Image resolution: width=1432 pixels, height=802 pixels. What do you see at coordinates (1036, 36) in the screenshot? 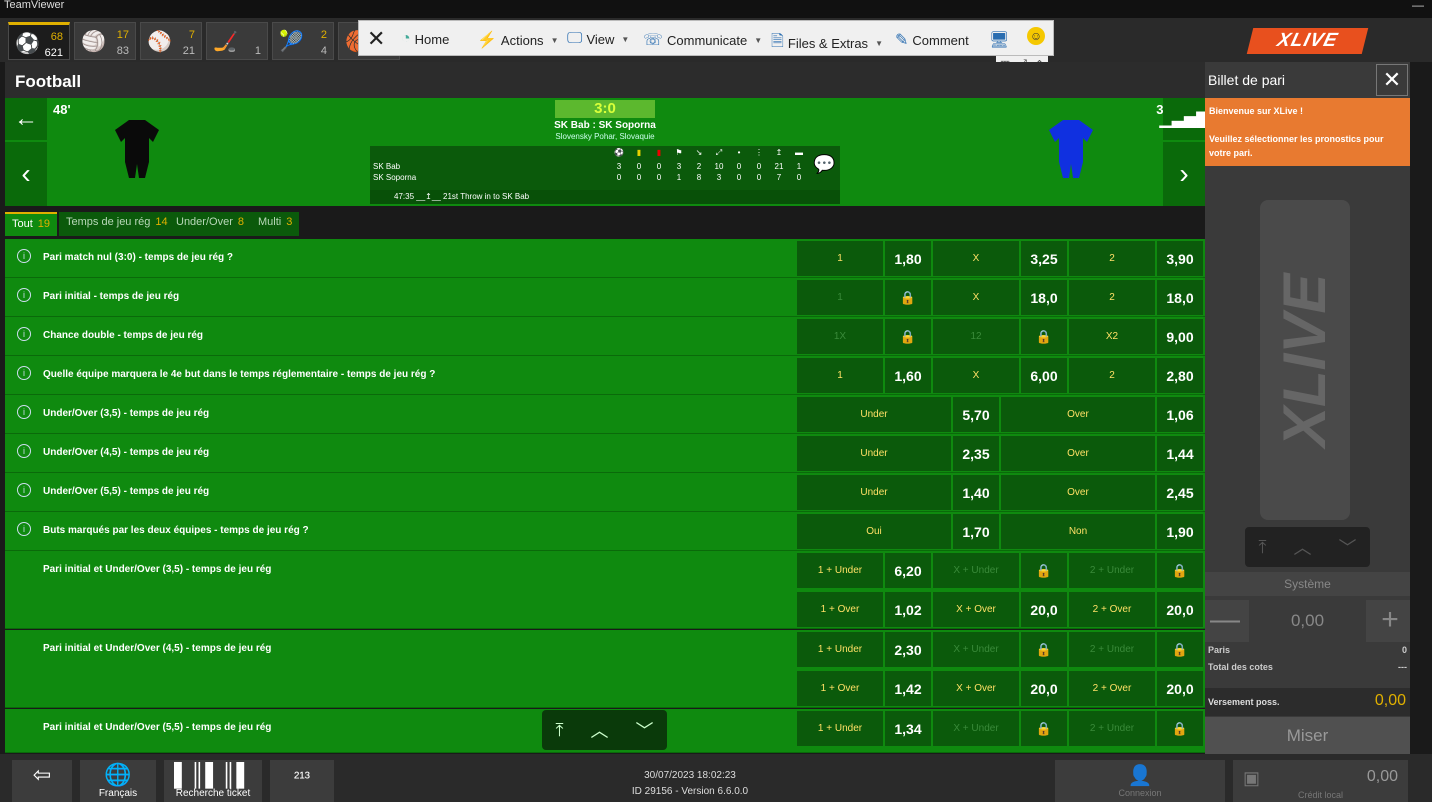
I see `smiley-icon: ☺` at bounding box center [1036, 36].